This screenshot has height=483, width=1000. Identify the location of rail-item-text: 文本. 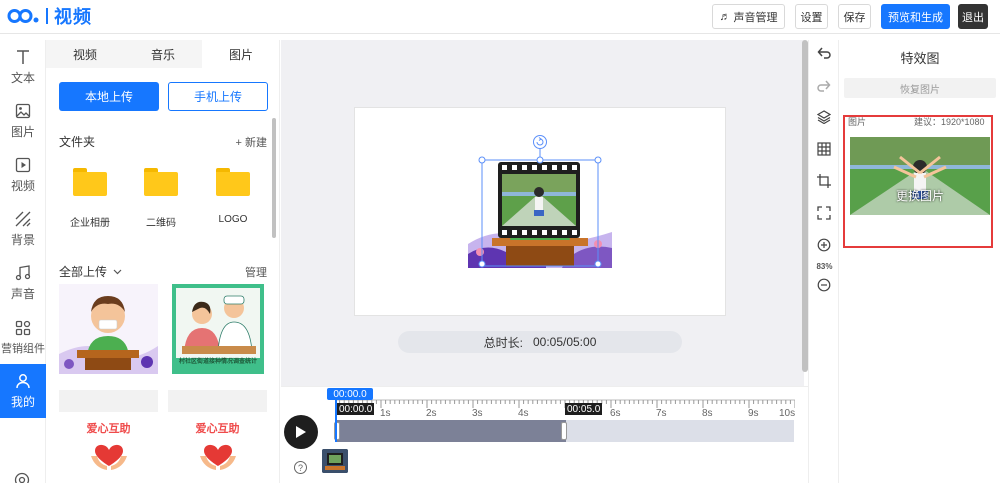
(23, 67).